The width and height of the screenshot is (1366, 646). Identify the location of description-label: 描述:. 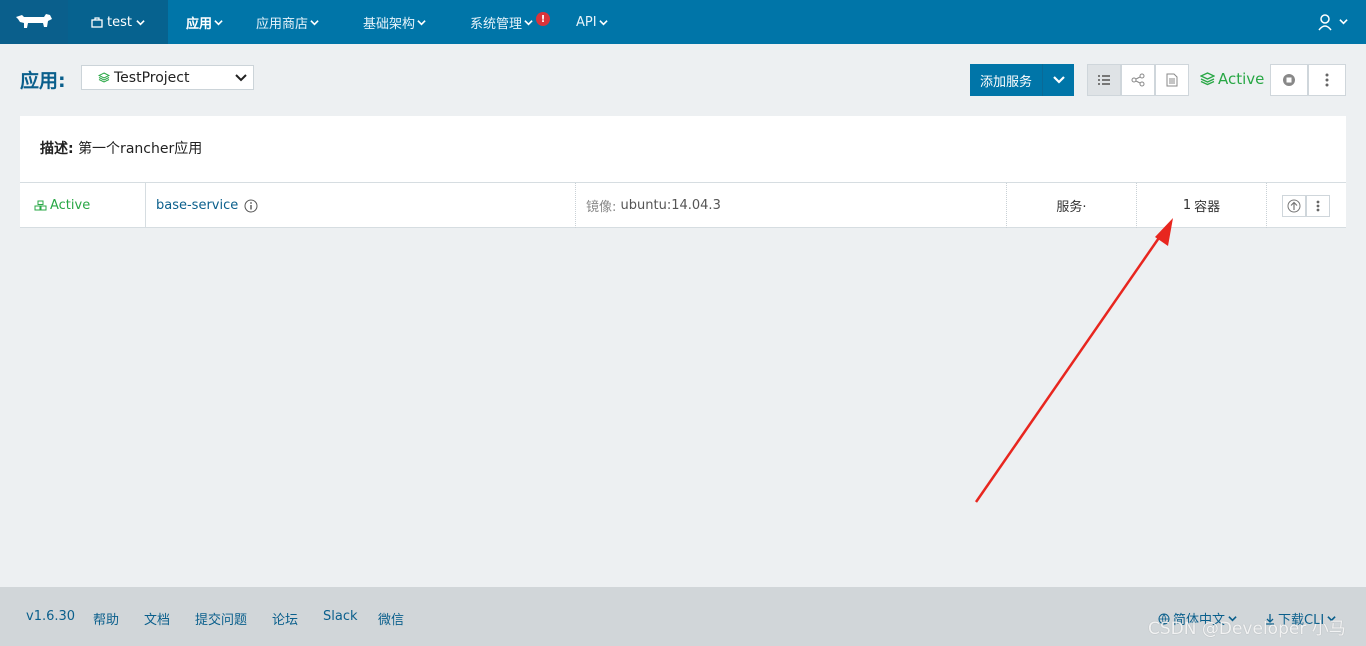
(57, 149).